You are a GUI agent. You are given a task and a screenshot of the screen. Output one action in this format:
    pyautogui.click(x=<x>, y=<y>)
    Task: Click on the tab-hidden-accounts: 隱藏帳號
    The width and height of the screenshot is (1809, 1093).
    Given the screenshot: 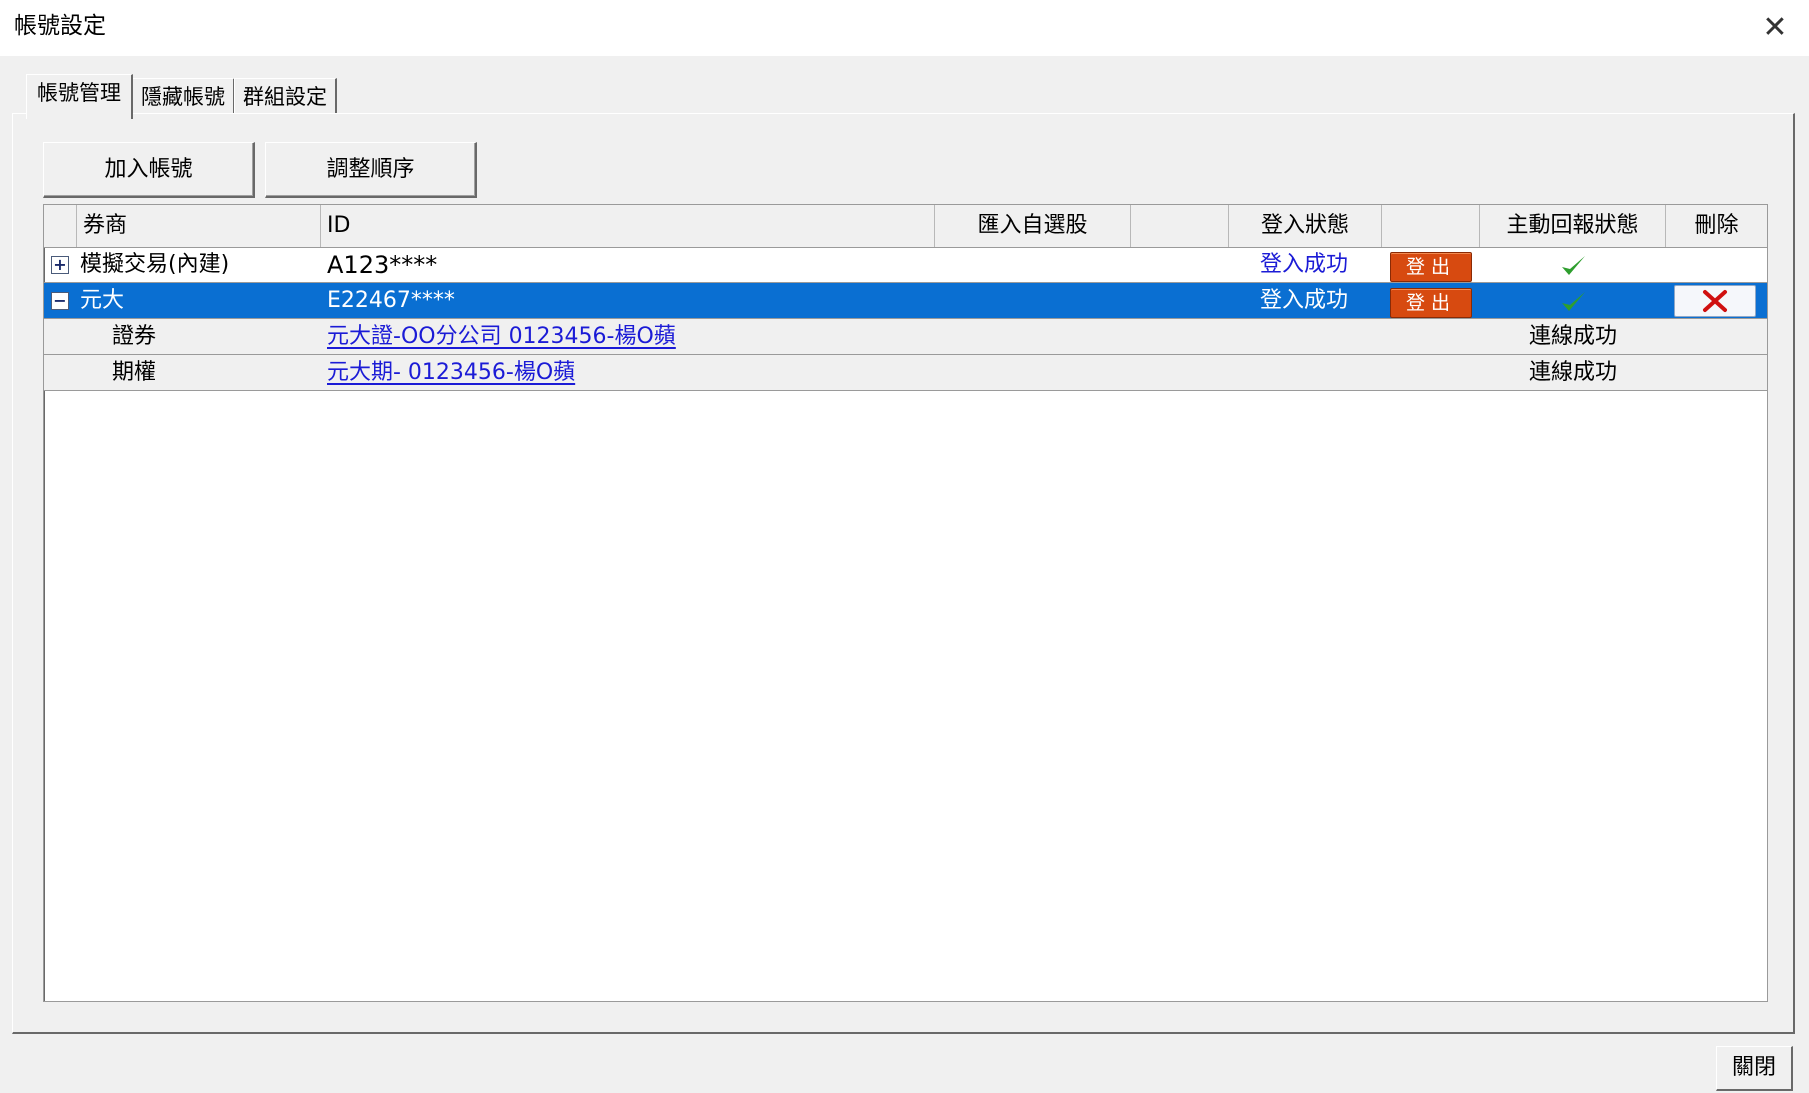 What is the action you would take?
    pyautogui.click(x=183, y=96)
    